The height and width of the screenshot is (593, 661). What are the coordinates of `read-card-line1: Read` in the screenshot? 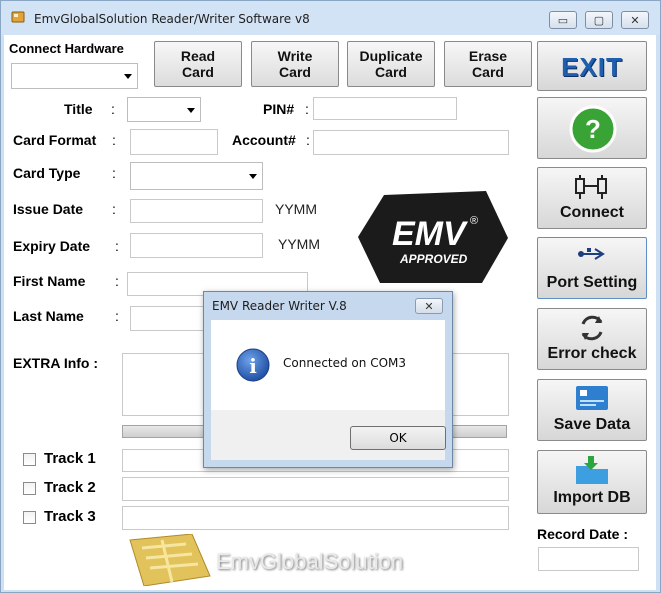 It's located at (198, 56).